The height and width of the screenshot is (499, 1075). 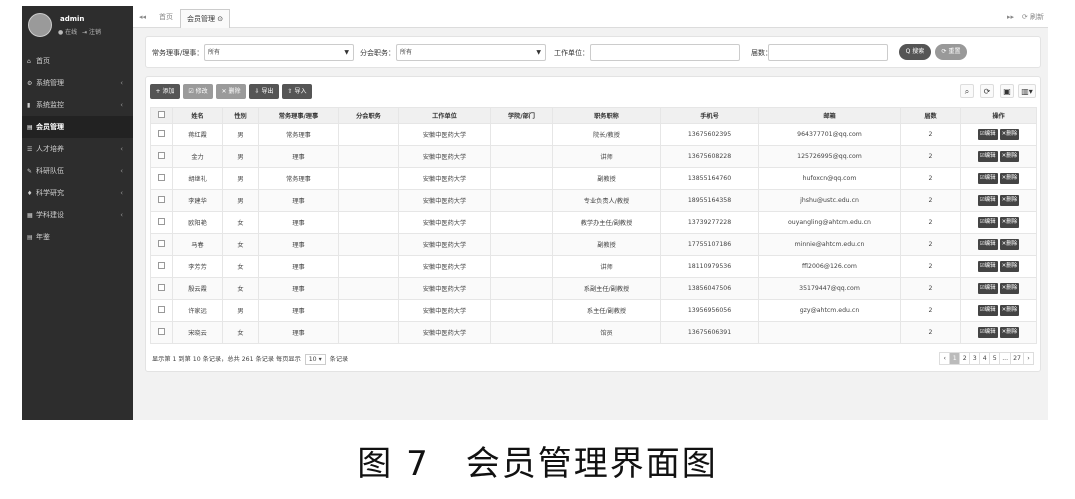 What do you see at coordinates (240, 134) in the screenshot?
I see `table-cell: 男` at bounding box center [240, 134].